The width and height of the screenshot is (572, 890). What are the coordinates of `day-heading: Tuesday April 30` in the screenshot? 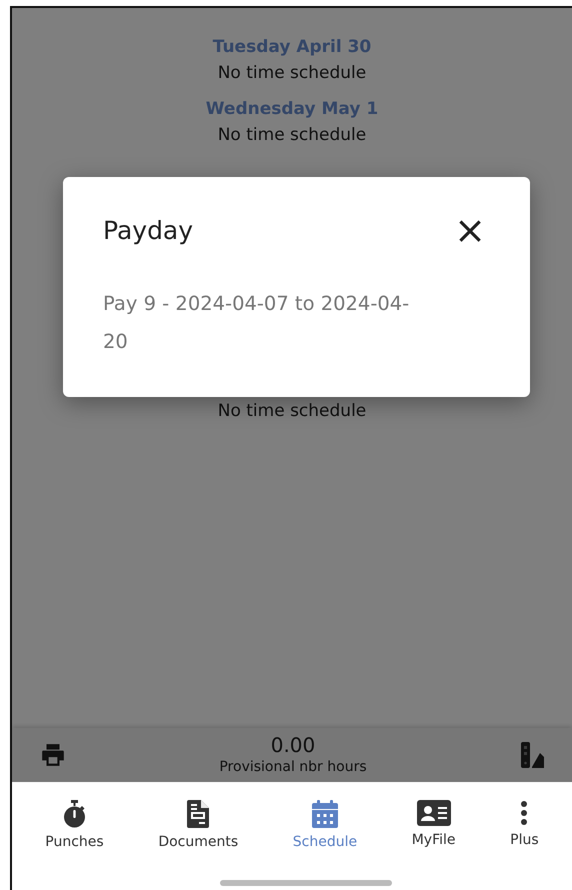 It's located at (292, 47).